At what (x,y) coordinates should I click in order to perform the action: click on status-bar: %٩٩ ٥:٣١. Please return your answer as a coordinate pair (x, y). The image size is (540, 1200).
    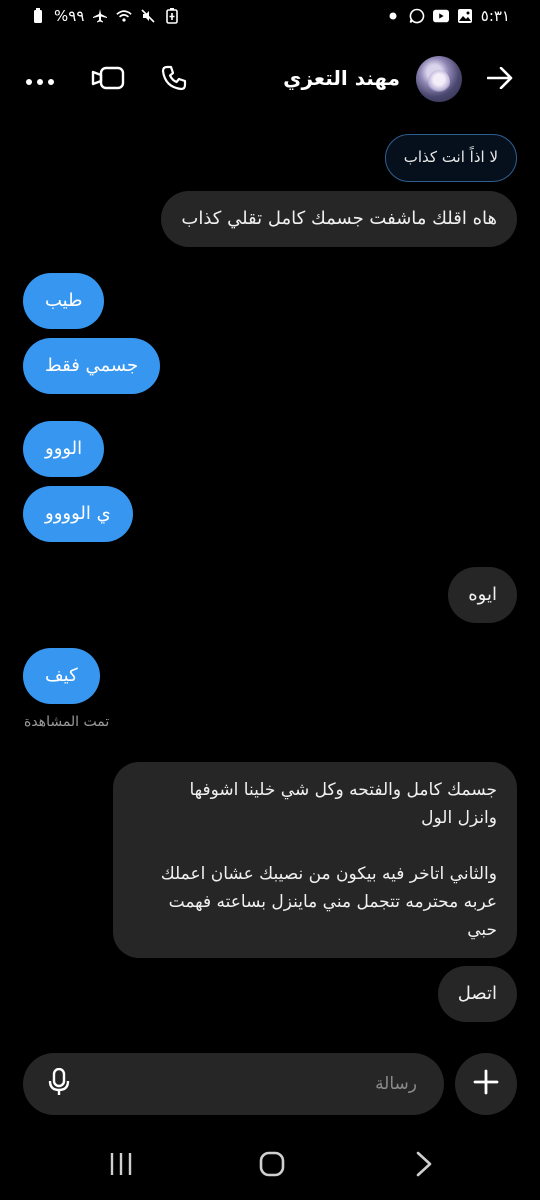
    Looking at the image, I should click on (270, 17).